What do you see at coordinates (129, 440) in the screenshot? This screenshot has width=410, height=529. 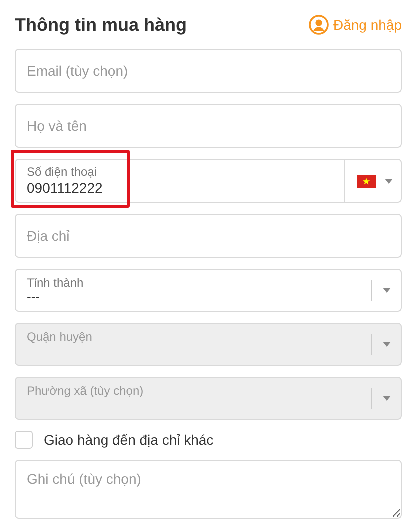 I see `checkbox-label: Giao hàng đến địa chỉ khác` at bounding box center [129, 440].